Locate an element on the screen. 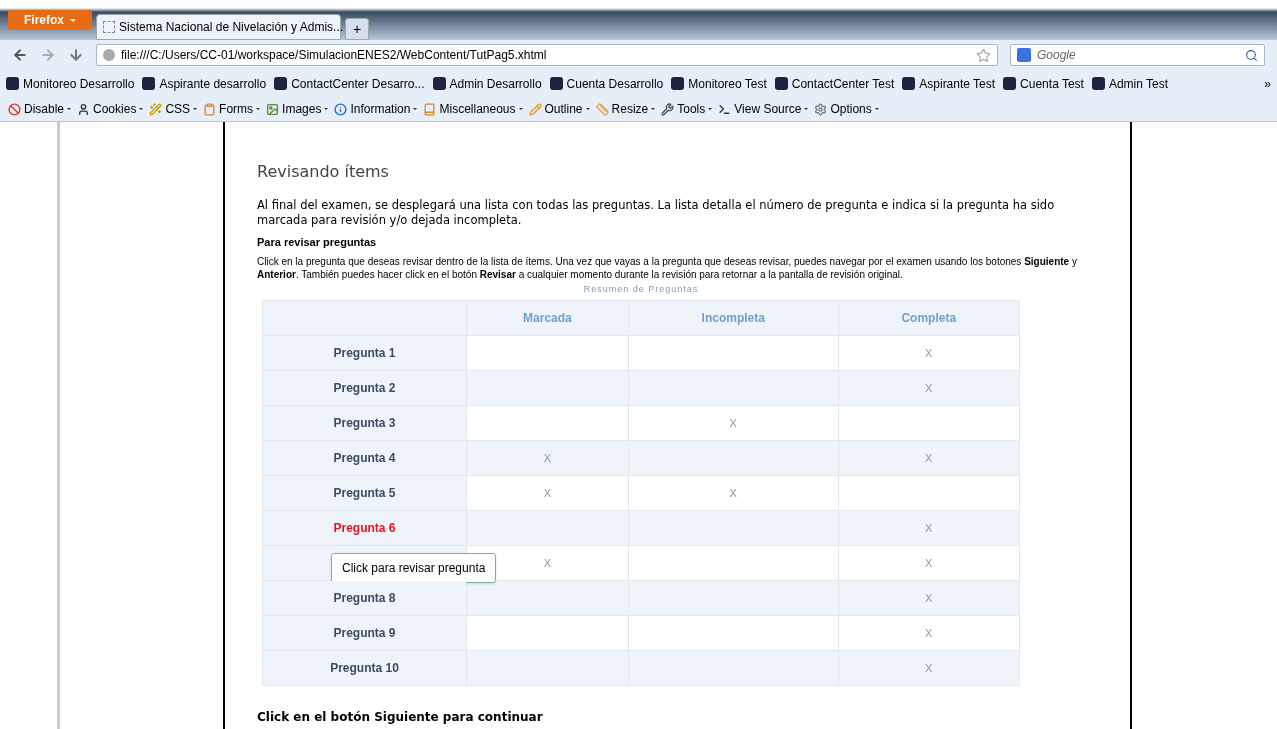 The image size is (1277, 729). forward-icon is located at coordinates (48, 55).